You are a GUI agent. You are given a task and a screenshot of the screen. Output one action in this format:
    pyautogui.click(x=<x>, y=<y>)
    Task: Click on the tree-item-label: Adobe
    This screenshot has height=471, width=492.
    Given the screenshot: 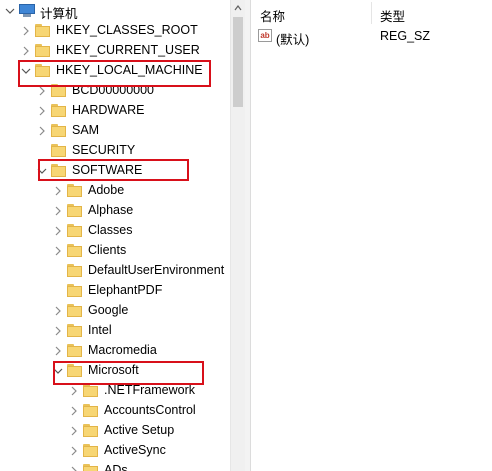 What is the action you would take?
    pyautogui.click(x=106, y=190)
    